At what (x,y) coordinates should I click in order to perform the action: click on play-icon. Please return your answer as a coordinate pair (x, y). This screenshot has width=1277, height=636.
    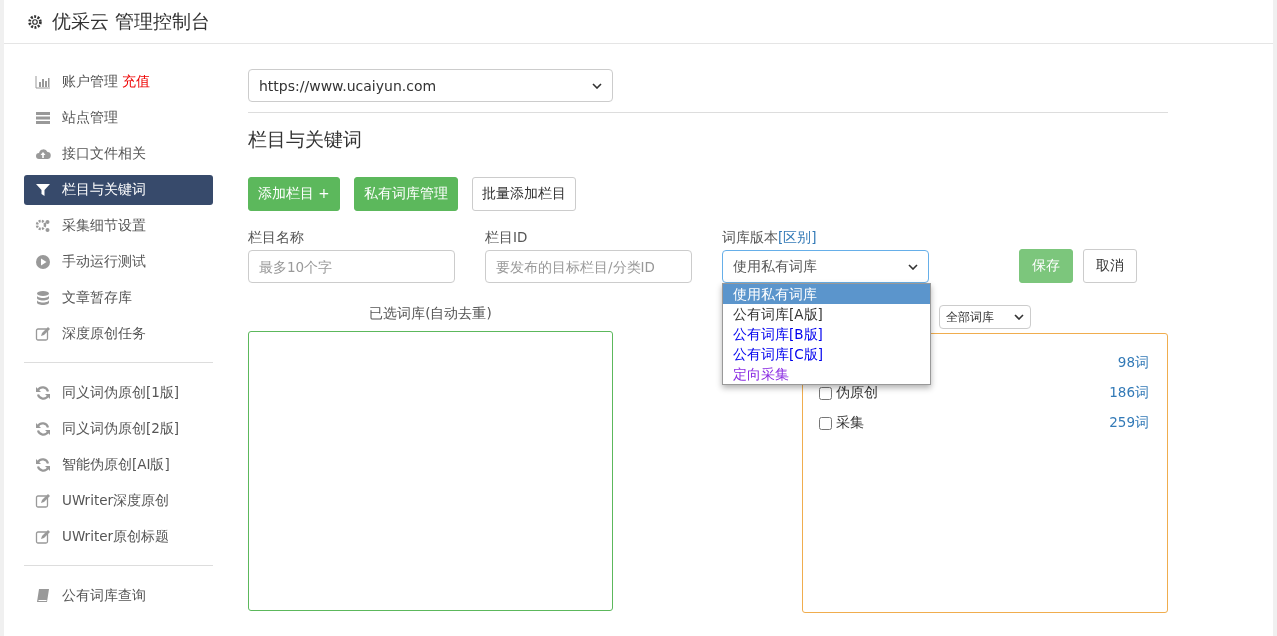
    Looking at the image, I should click on (43, 262).